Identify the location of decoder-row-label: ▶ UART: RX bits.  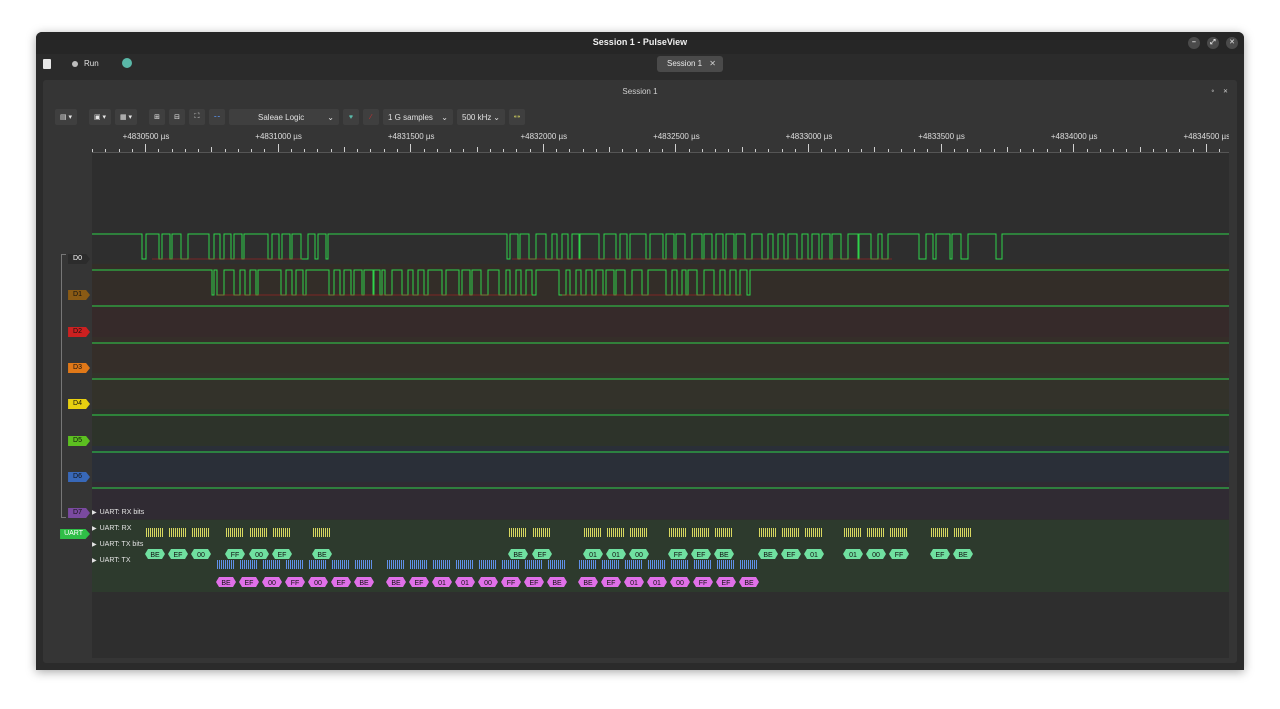
(118, 512).